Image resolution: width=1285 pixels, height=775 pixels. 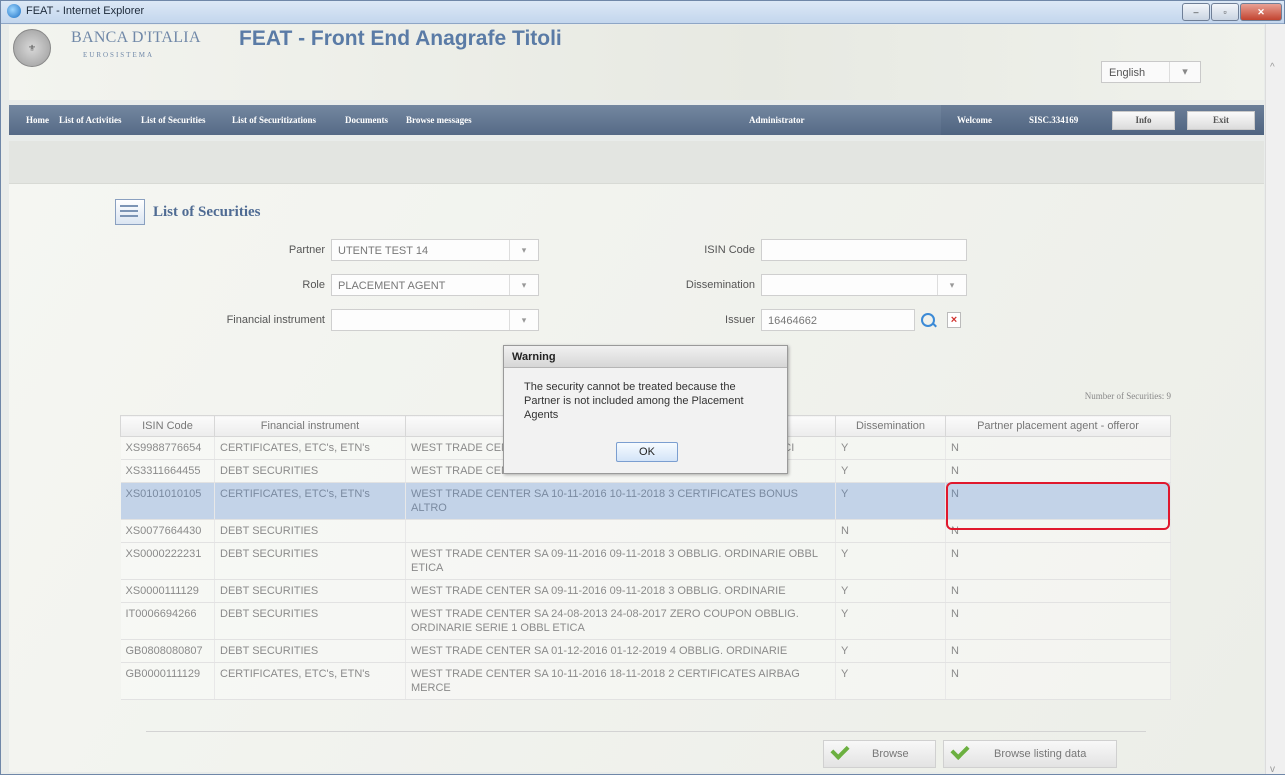 I want to click on cell-description, so click(x=620, y=531).